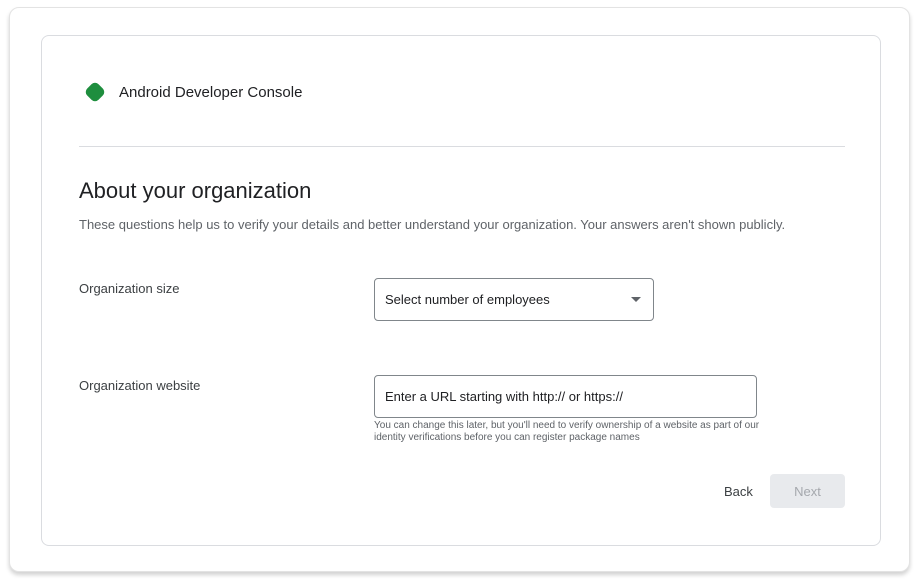 The width and height of the screenshot is (915, 581). I want to click on back-button: Back, so click(738, 491).